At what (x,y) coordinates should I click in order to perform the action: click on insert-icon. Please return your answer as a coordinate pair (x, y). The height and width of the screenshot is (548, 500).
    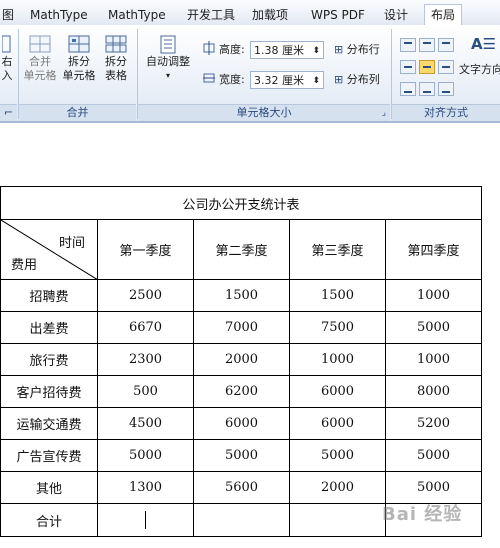
    Looking at the image, I should click on (6, 44).